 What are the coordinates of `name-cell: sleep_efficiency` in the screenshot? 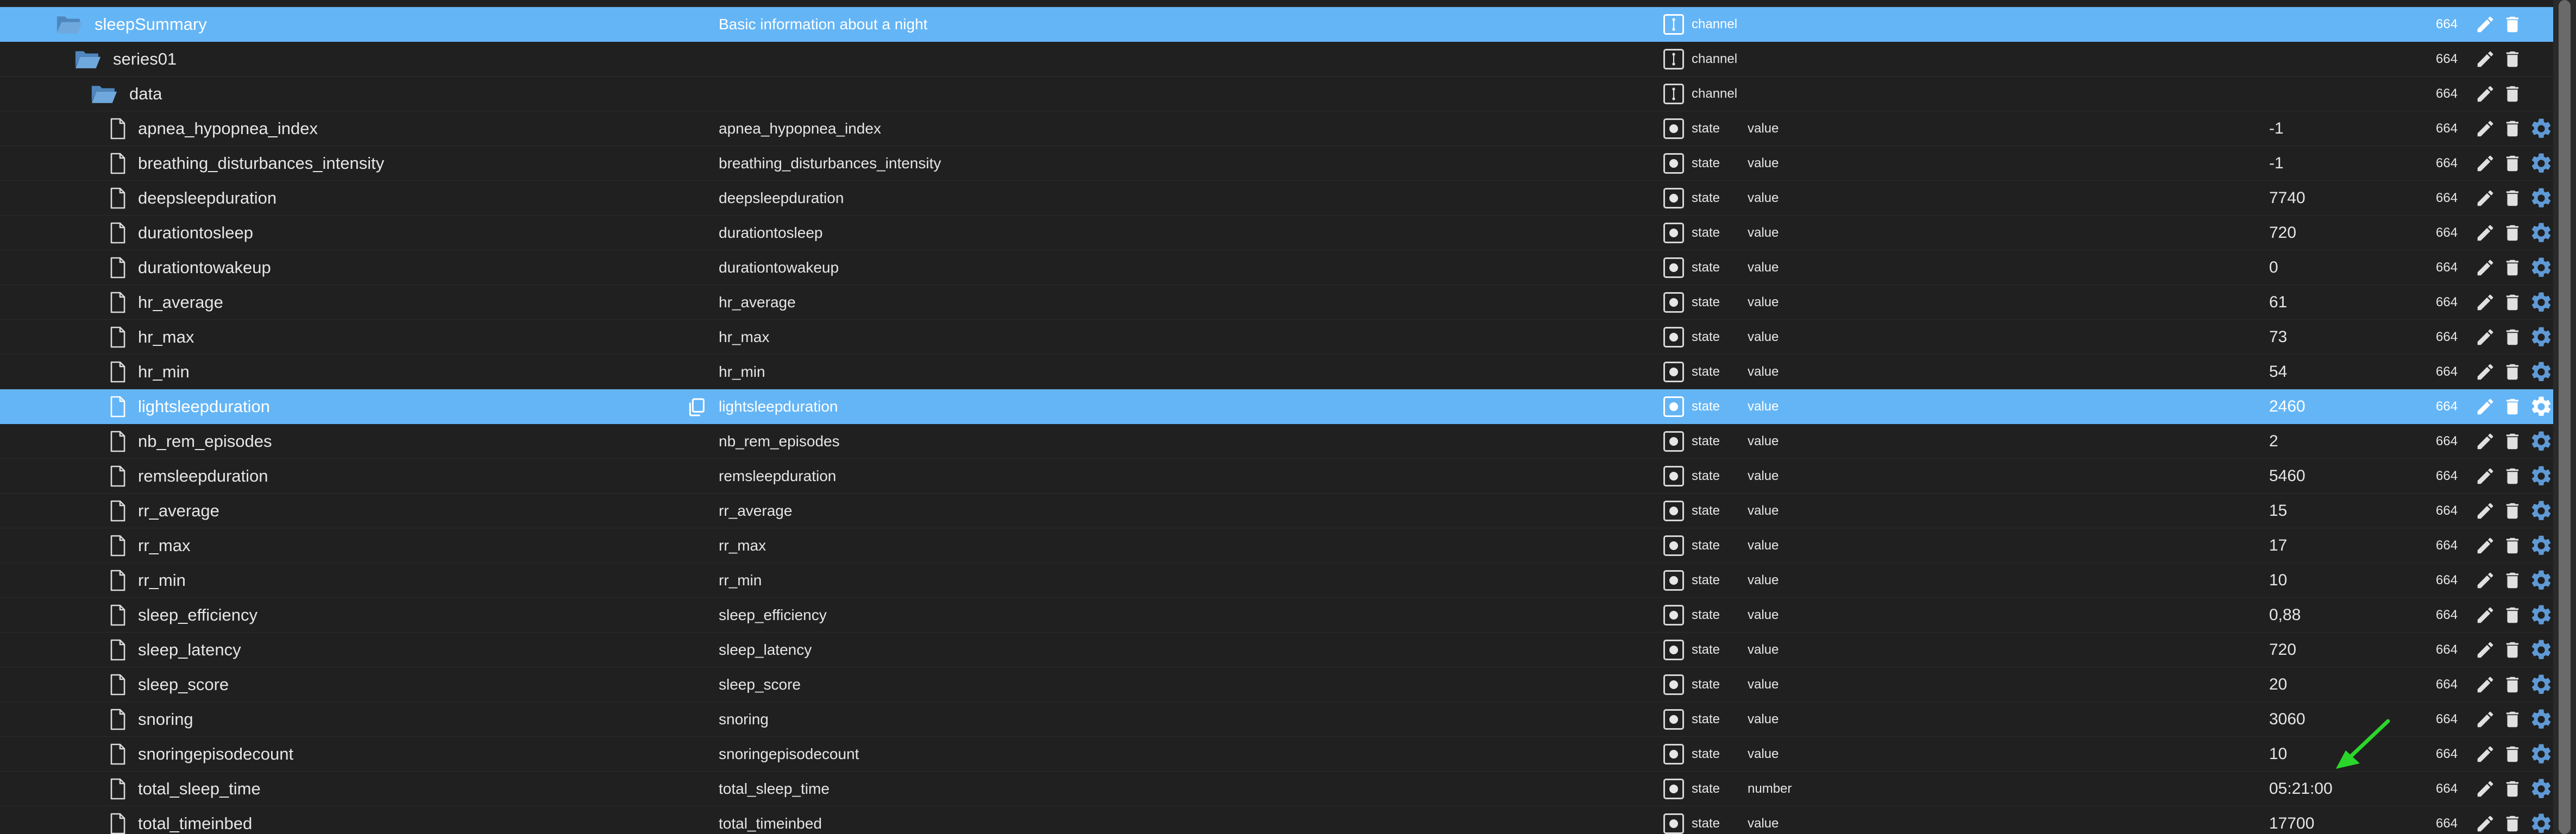 It's located at (183, 616).